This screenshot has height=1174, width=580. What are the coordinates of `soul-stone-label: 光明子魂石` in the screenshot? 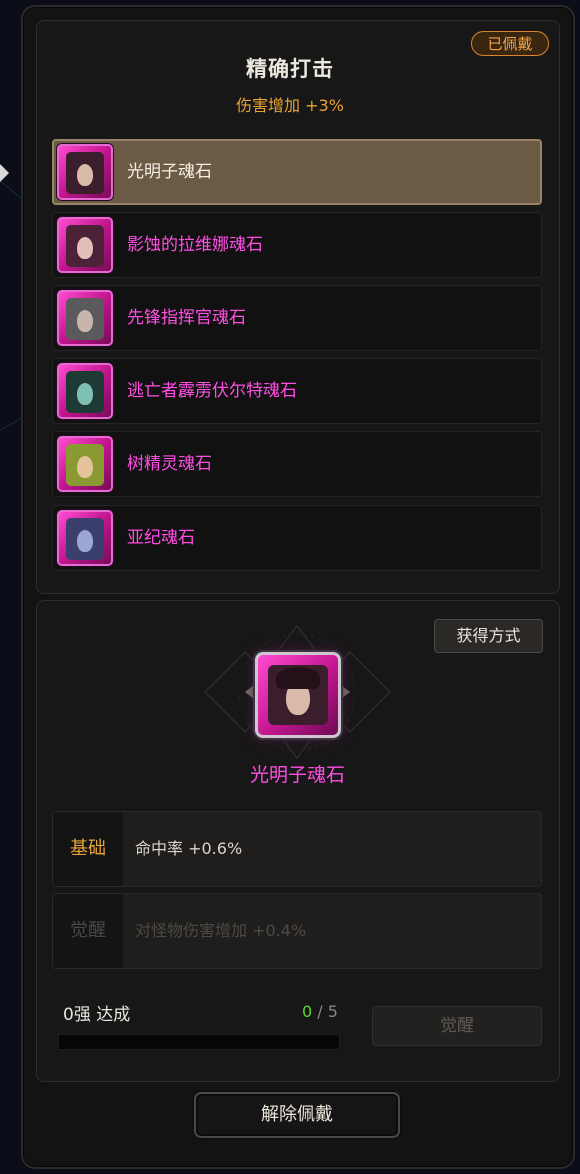 It's located at (169, 172).